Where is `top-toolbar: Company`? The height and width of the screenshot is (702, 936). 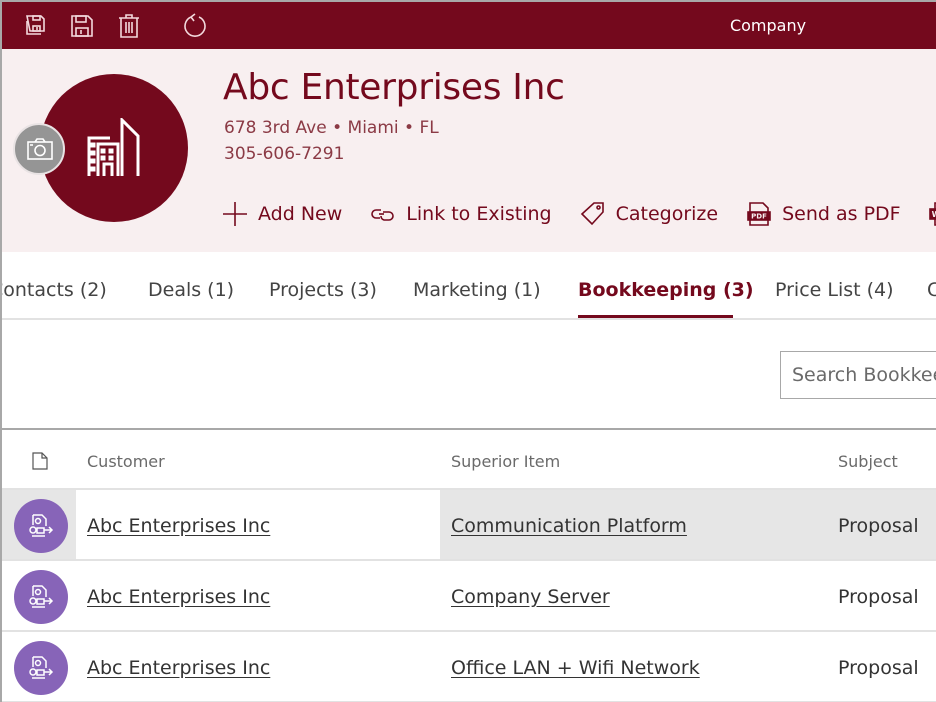 top-toolbar: Company is located at coordinates (469, 25).